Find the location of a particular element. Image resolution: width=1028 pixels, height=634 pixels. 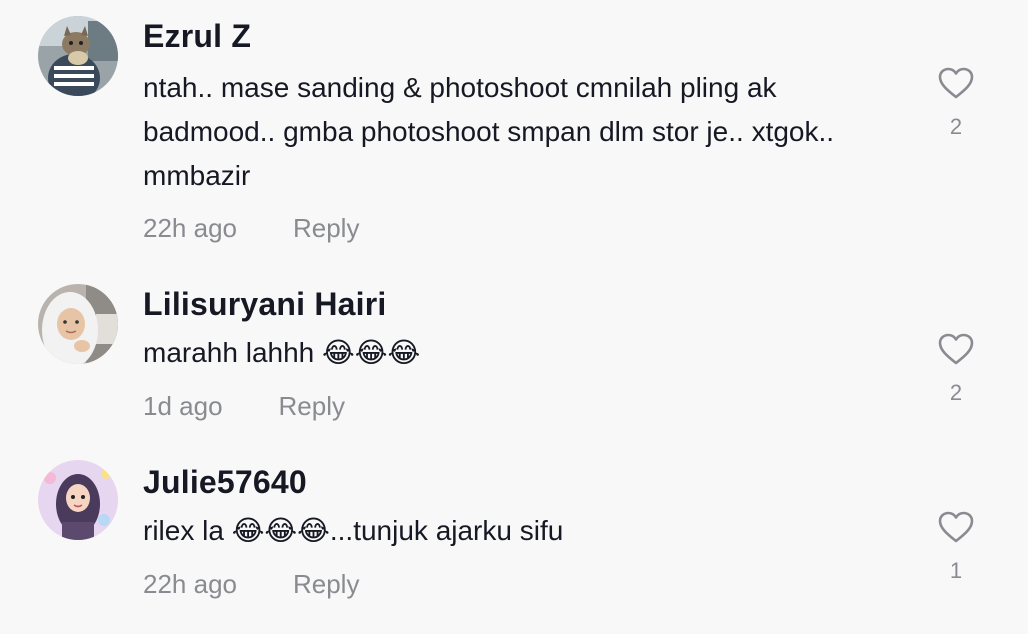

comment-text: rilex la 😂😂😂...tunjuk ajarku sifu is located at coordinates (523, 531).